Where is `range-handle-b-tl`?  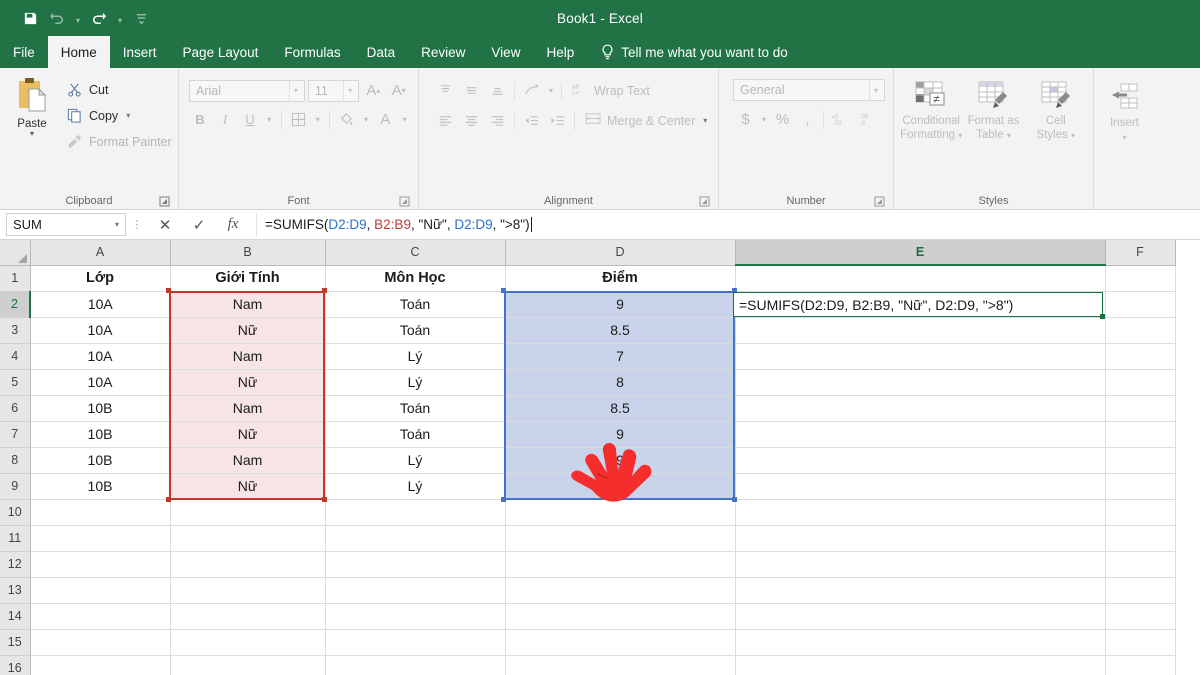 range-handle-b-tl is located at coordinates (168, 290).